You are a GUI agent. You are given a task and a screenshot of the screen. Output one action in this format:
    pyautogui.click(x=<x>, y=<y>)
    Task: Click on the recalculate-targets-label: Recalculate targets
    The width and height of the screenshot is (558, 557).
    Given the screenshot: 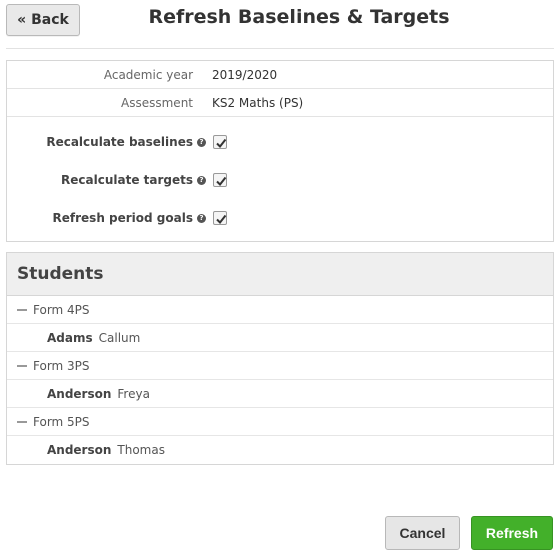 What is the action you would take?
    pyautogui.click(x=127, y=180)
    